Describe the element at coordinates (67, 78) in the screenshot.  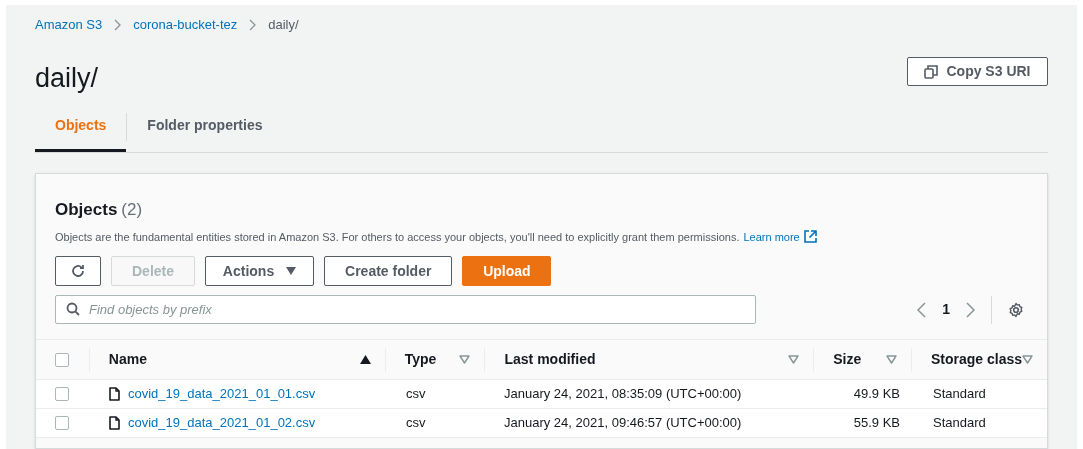
I see `page-title: daily/` at that location.